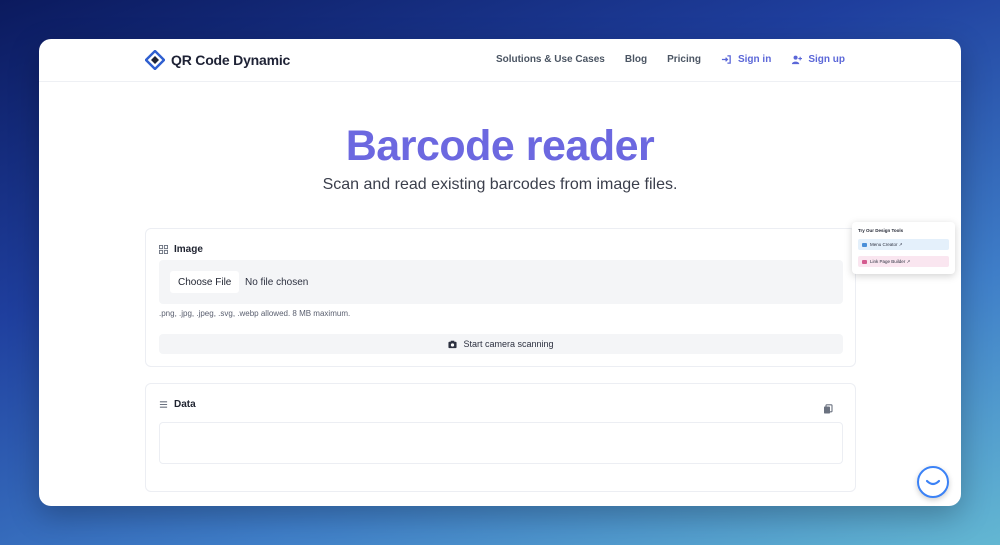  I want to click on start-camera-label: Start camera scanning, so click(508, 344).